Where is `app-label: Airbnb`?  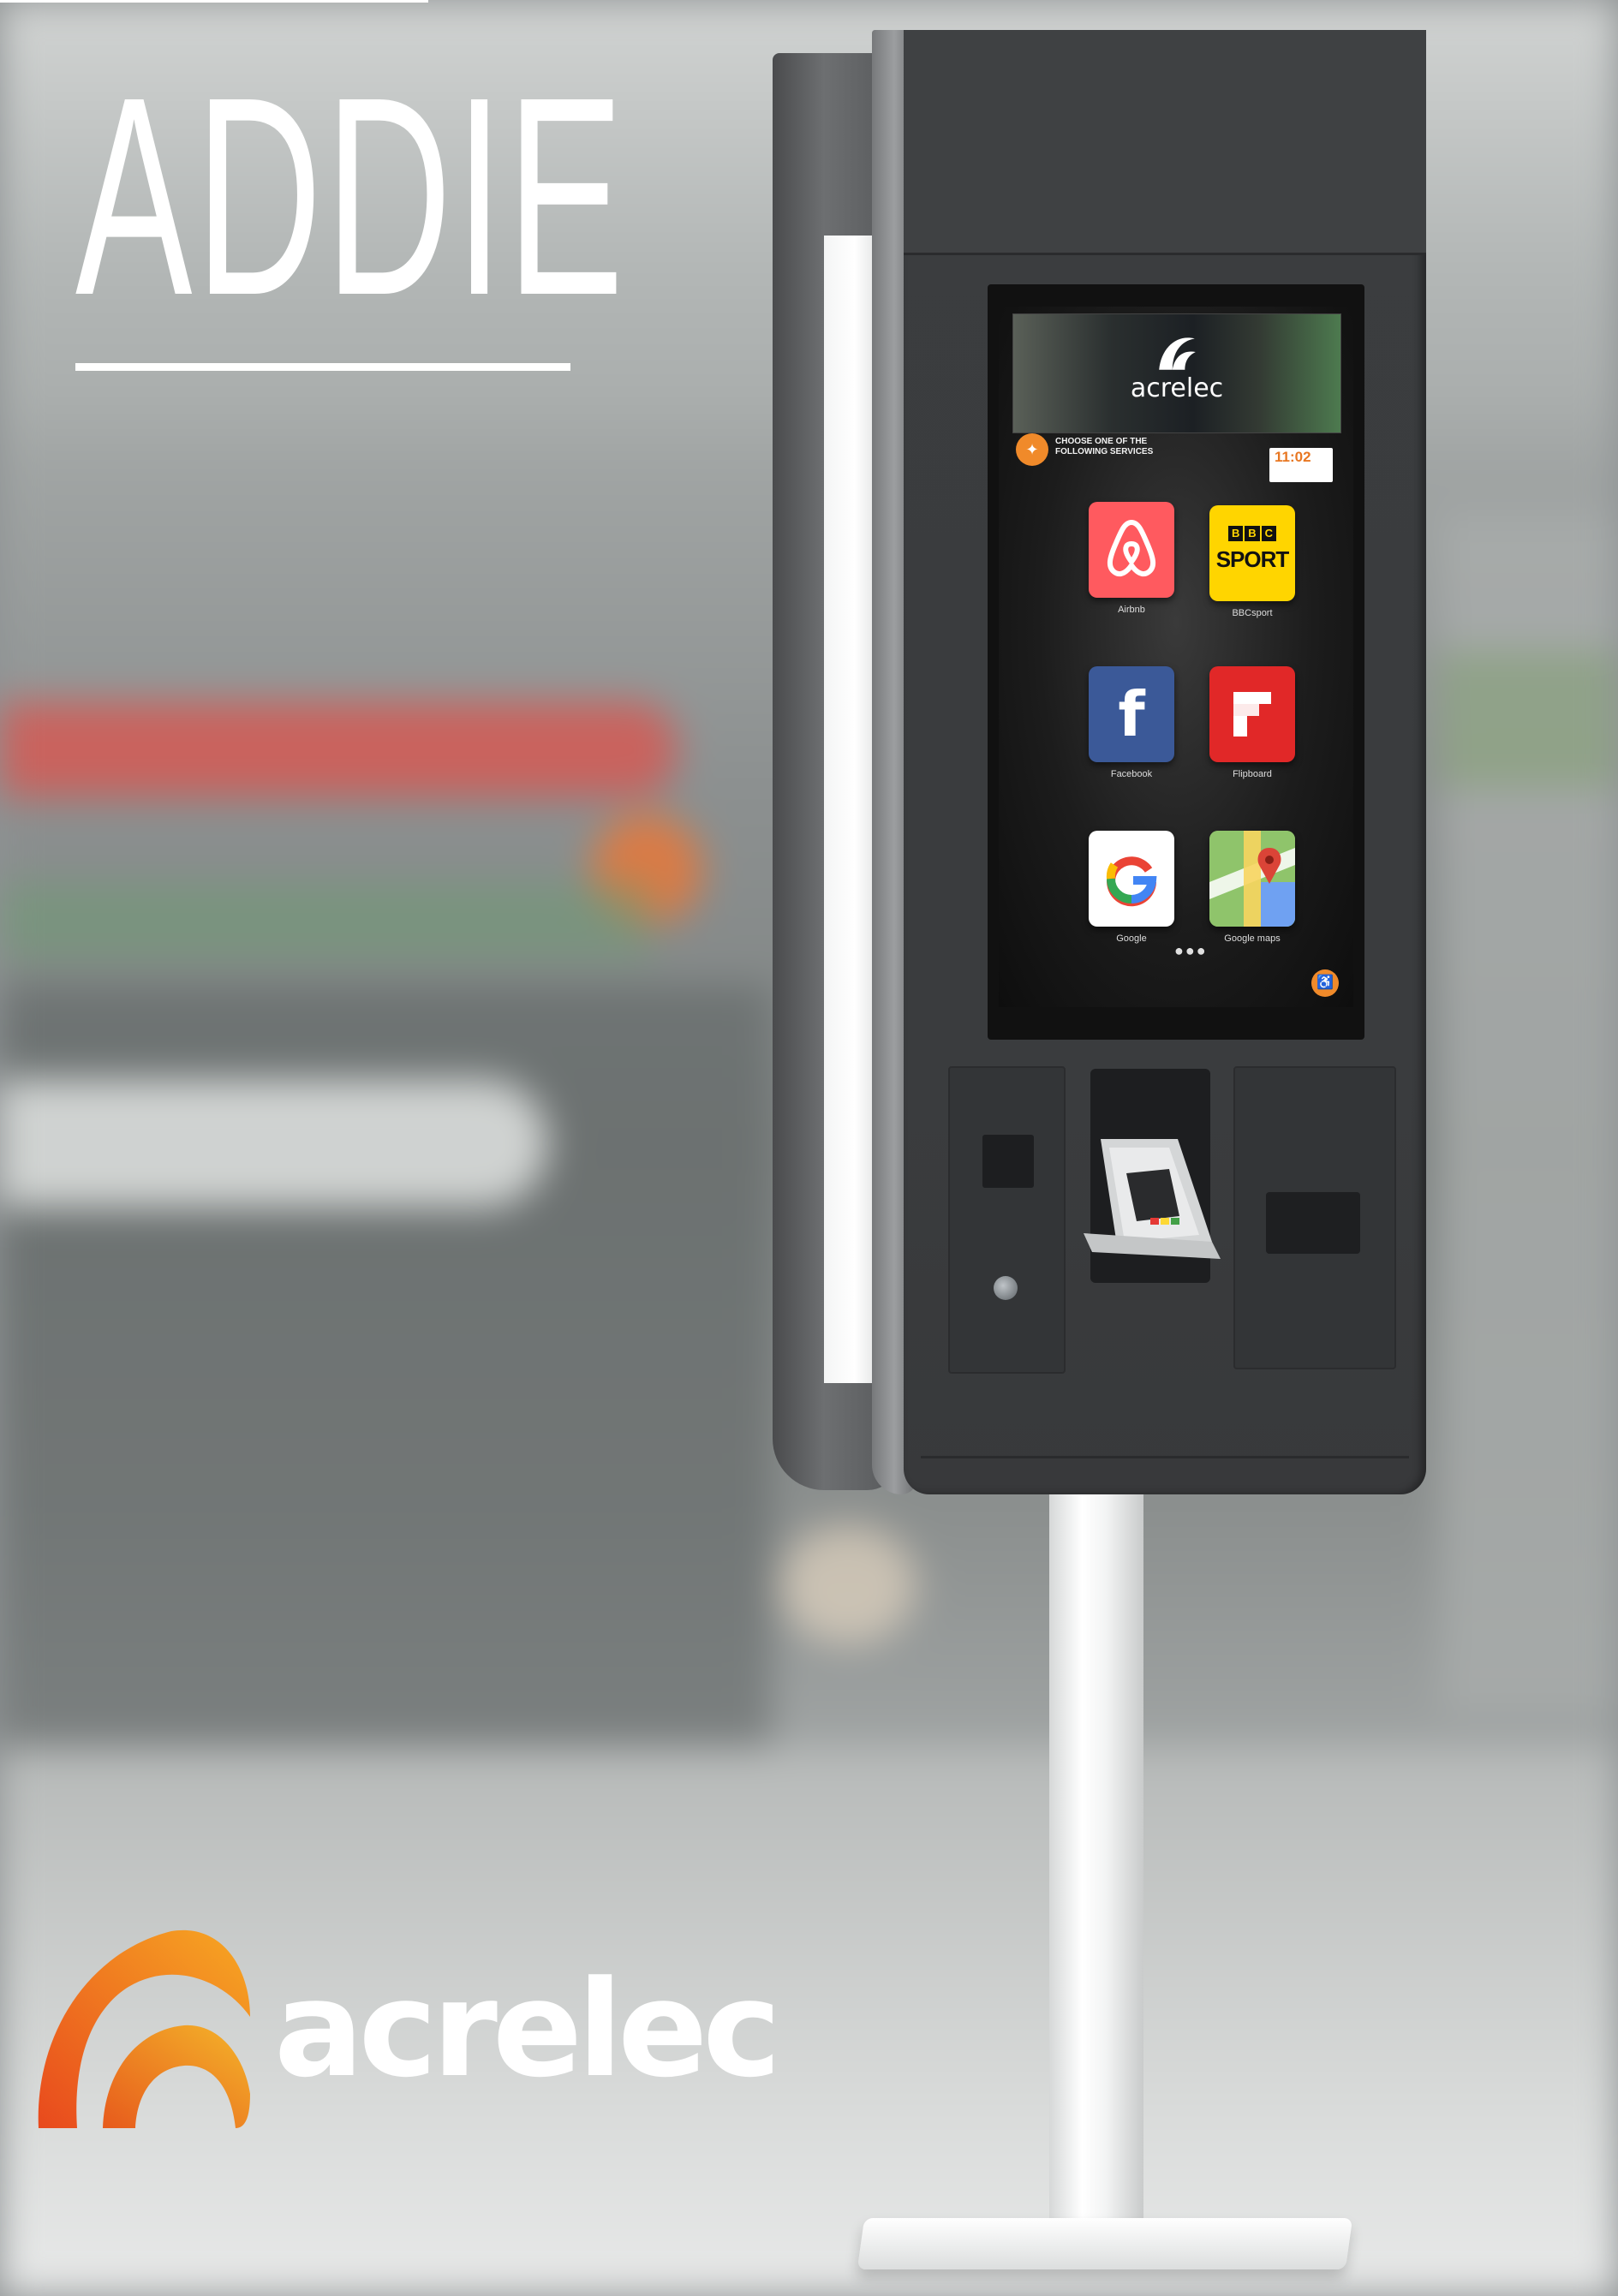 app-label: Airbnb is located at coordinates (1131, 610).